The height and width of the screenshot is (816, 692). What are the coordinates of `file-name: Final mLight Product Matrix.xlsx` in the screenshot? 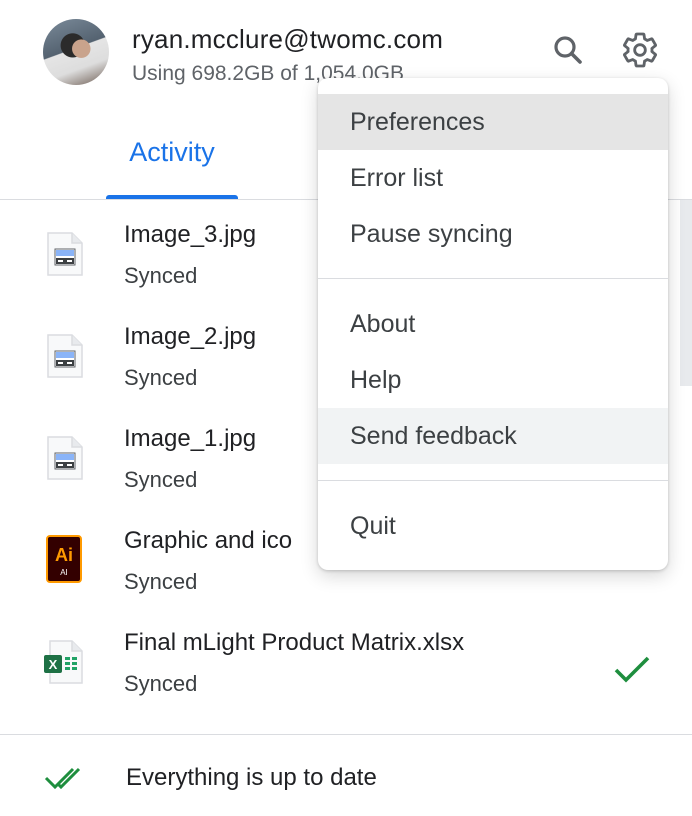 It's located at (294, 642).